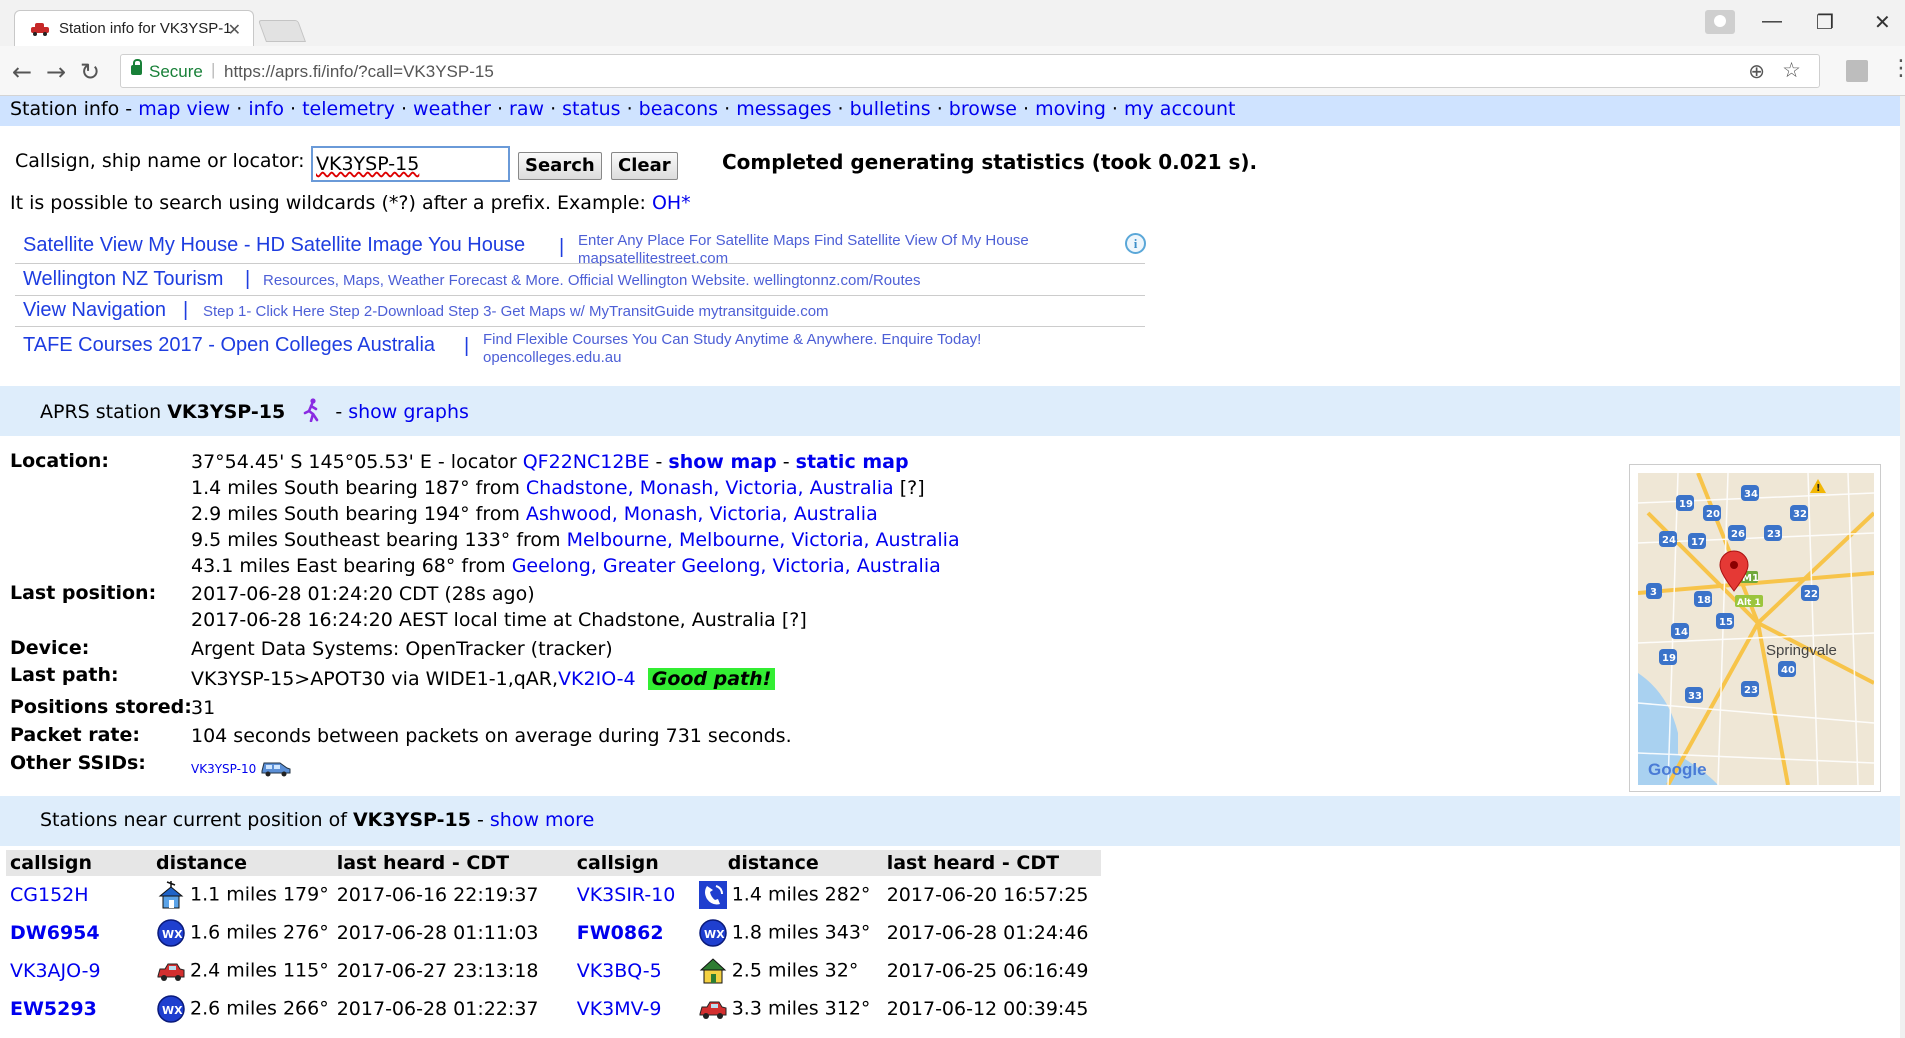 The image size is (1905, 1038). What do you see at coordinates (1720, 22) in the screenshot?
I see `profile-icon` at bounding box center [1720, 22].